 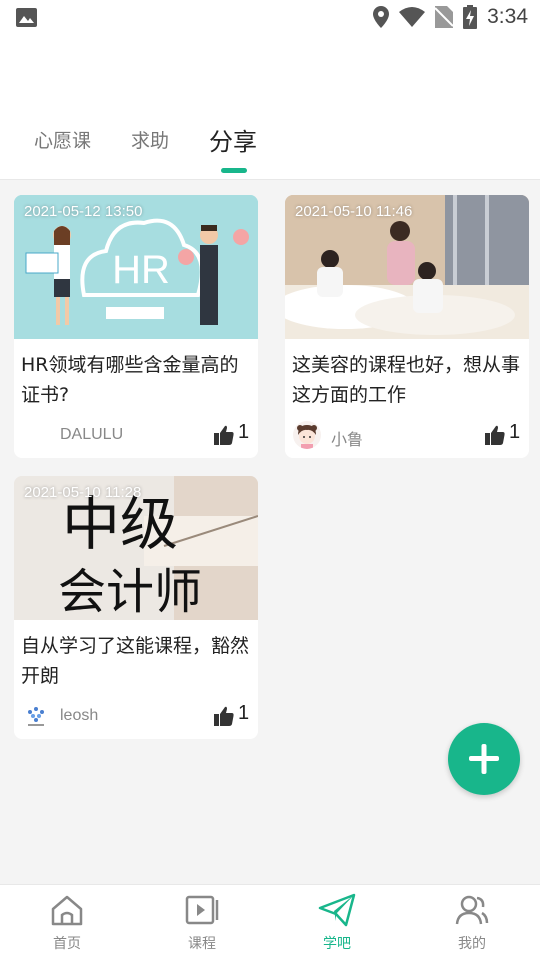 What do you see at coordinates (470, 17) in the screenshot?
I see `battery-charging-icon` at bounding box center [470, 17].